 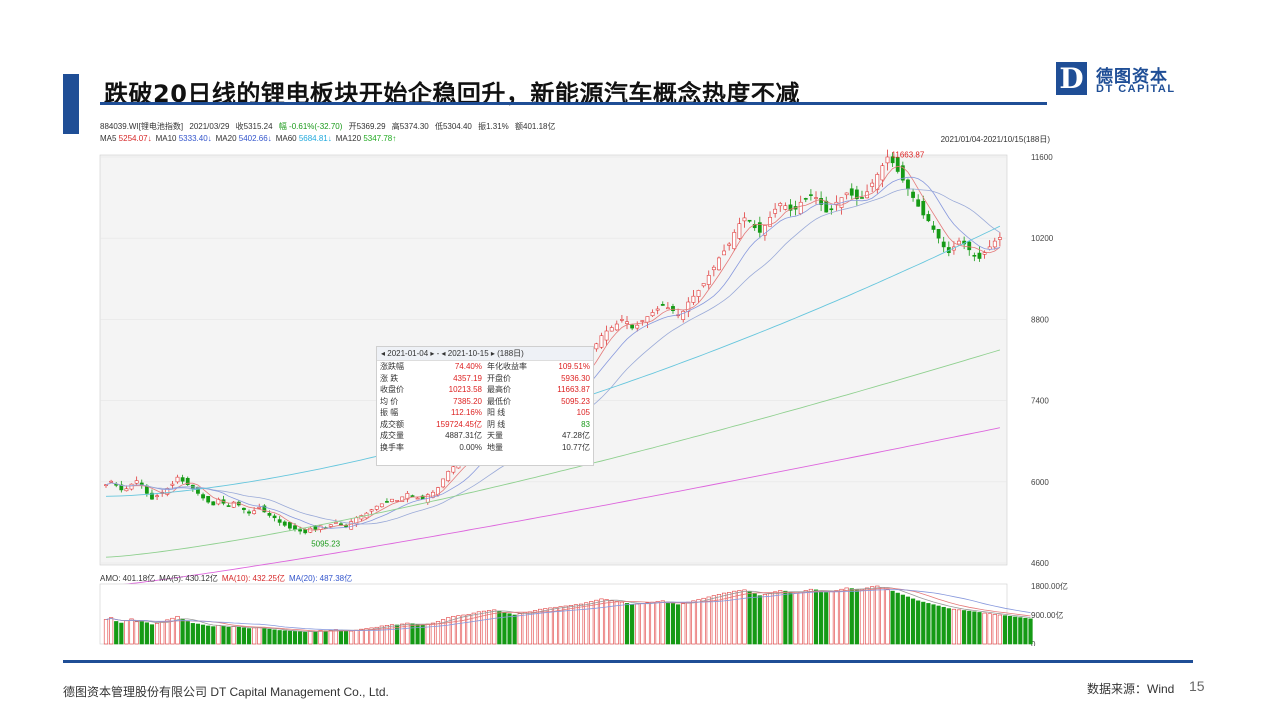 I want to click on logo-mark-icon: D, so click(x=1071, y=78).